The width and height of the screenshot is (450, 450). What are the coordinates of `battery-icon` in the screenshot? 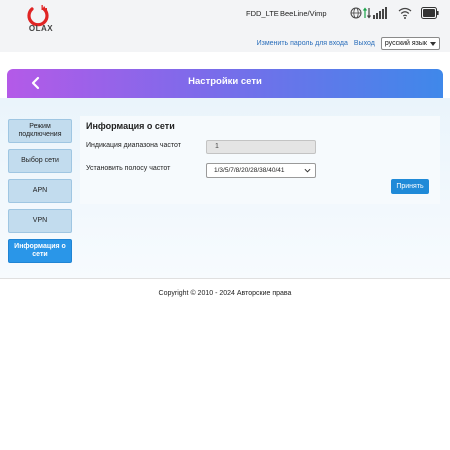 It's located at (430, 15).